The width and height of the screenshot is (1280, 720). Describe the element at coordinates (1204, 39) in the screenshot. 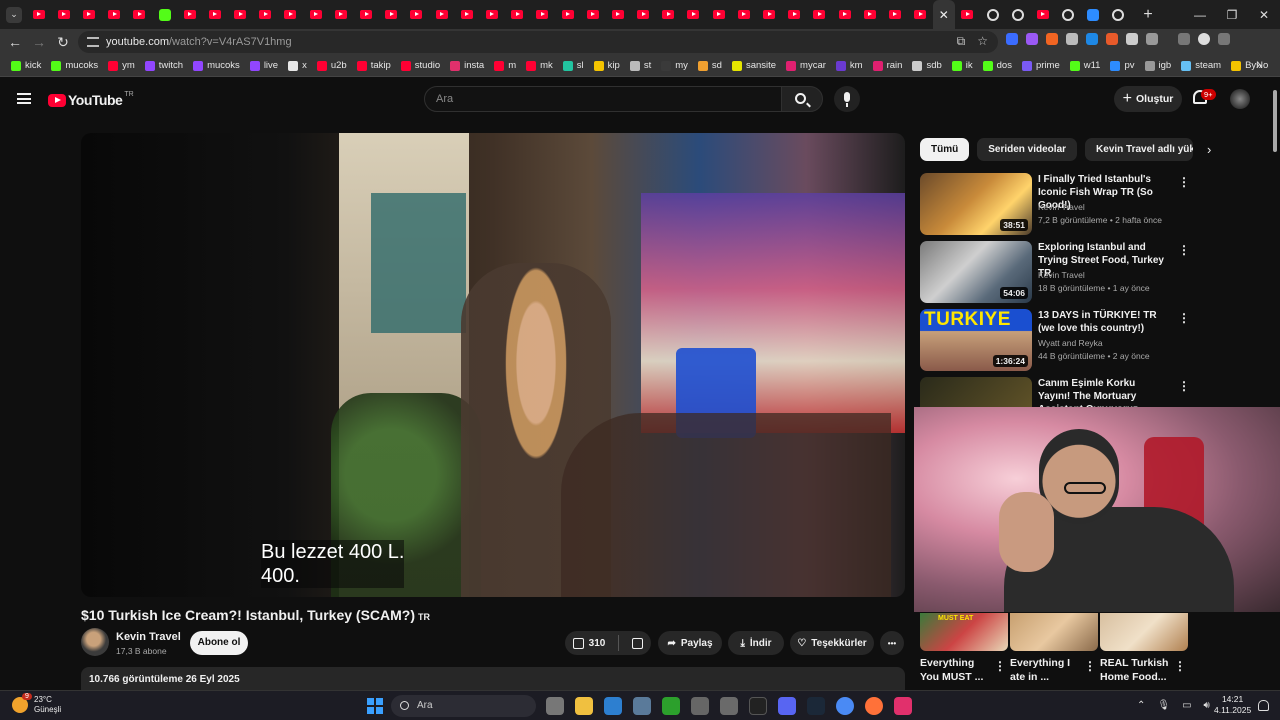

I see `profile-icon` at that location.